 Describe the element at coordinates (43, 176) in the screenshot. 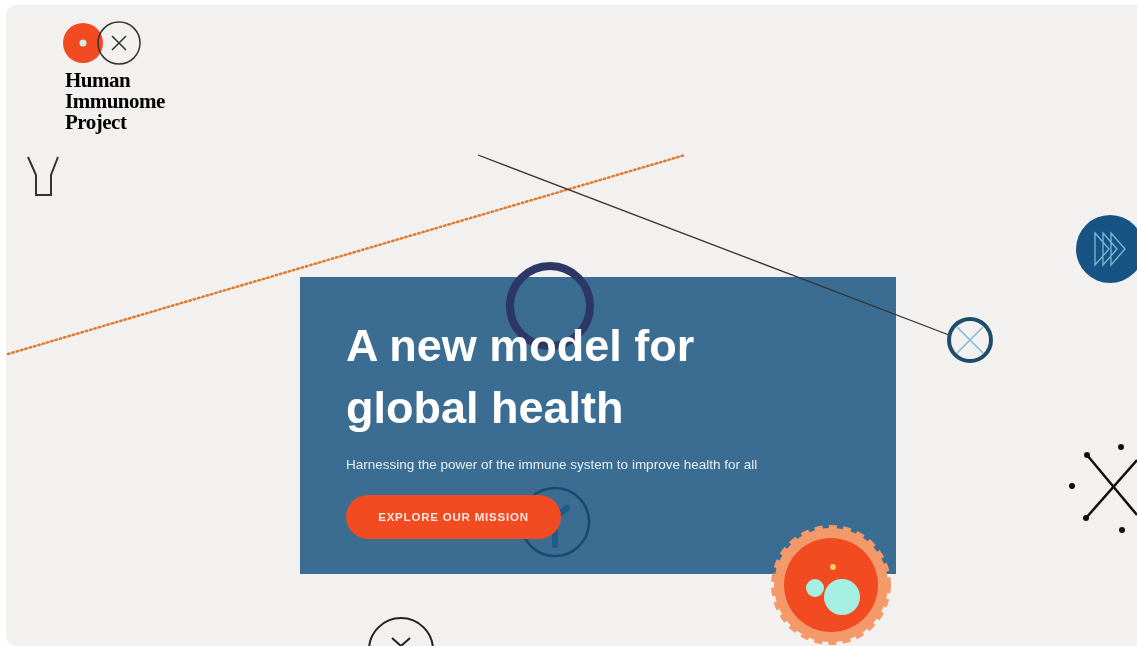

I see `funnel-icon` at that location.